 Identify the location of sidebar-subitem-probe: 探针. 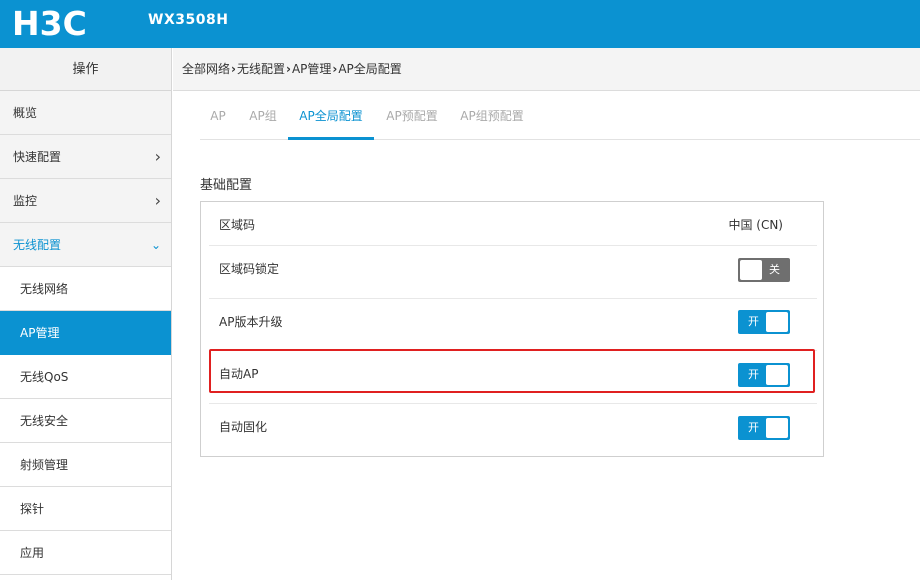
(85, 509).